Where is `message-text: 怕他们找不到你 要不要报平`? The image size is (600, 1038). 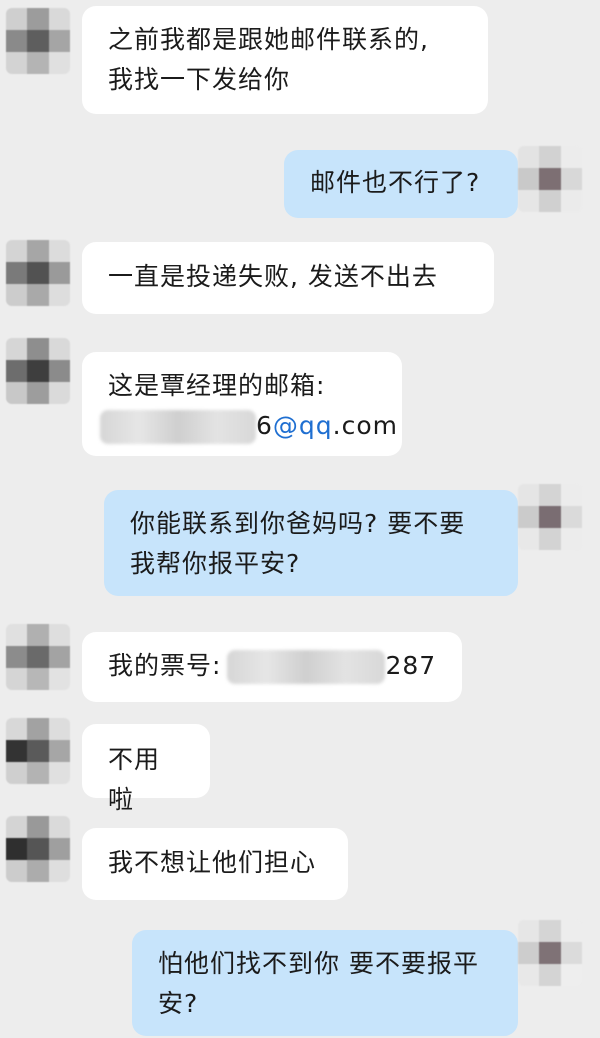 message-text: 怕他们找不到你 要不要报平 is located at coordinates (318, 963).